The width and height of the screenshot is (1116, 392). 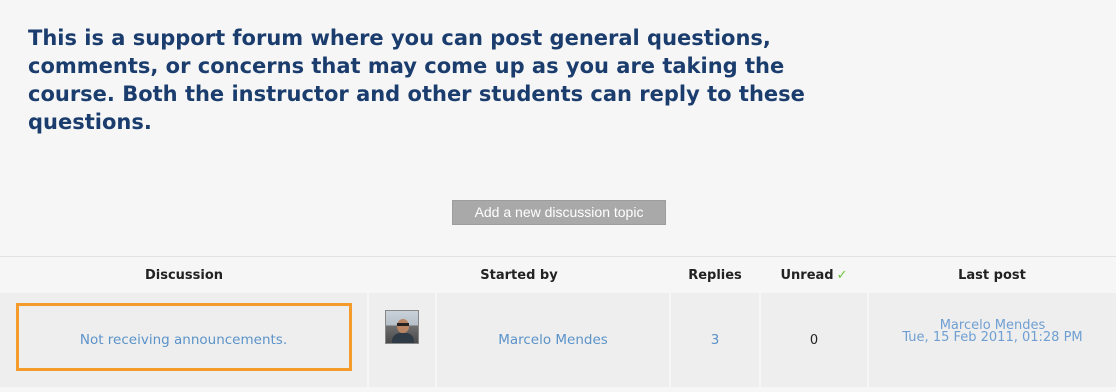 What do you see at coordinates (807, 275) in the screenshot?
I see `header-unread-label: Unread` at bounding box center [807, 275].